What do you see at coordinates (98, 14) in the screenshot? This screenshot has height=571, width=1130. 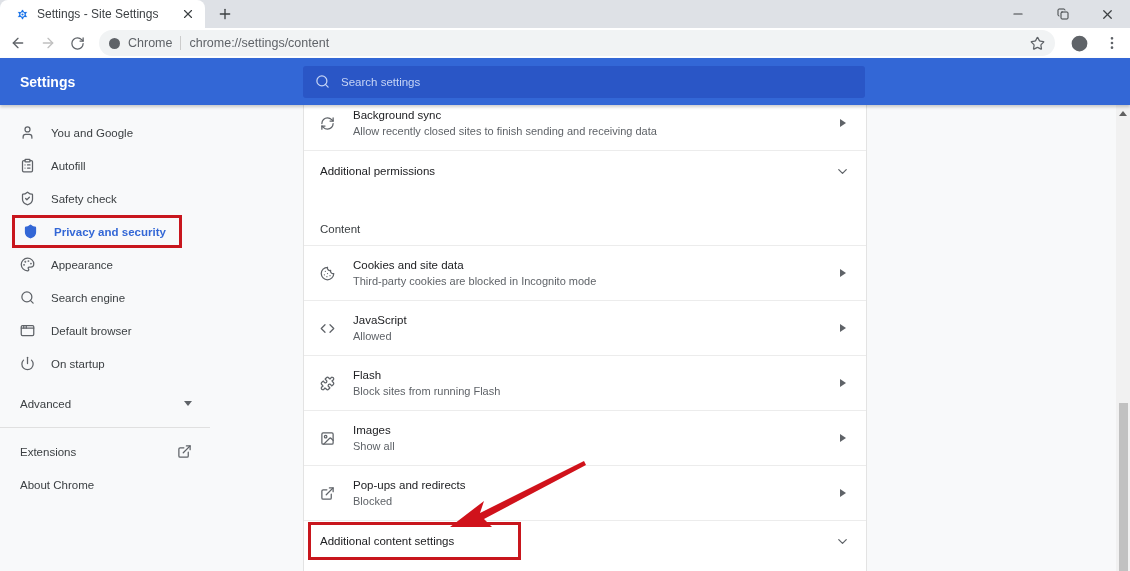 I see `tab-title: Settings - Site Settings` at bounding box center [98, 14].